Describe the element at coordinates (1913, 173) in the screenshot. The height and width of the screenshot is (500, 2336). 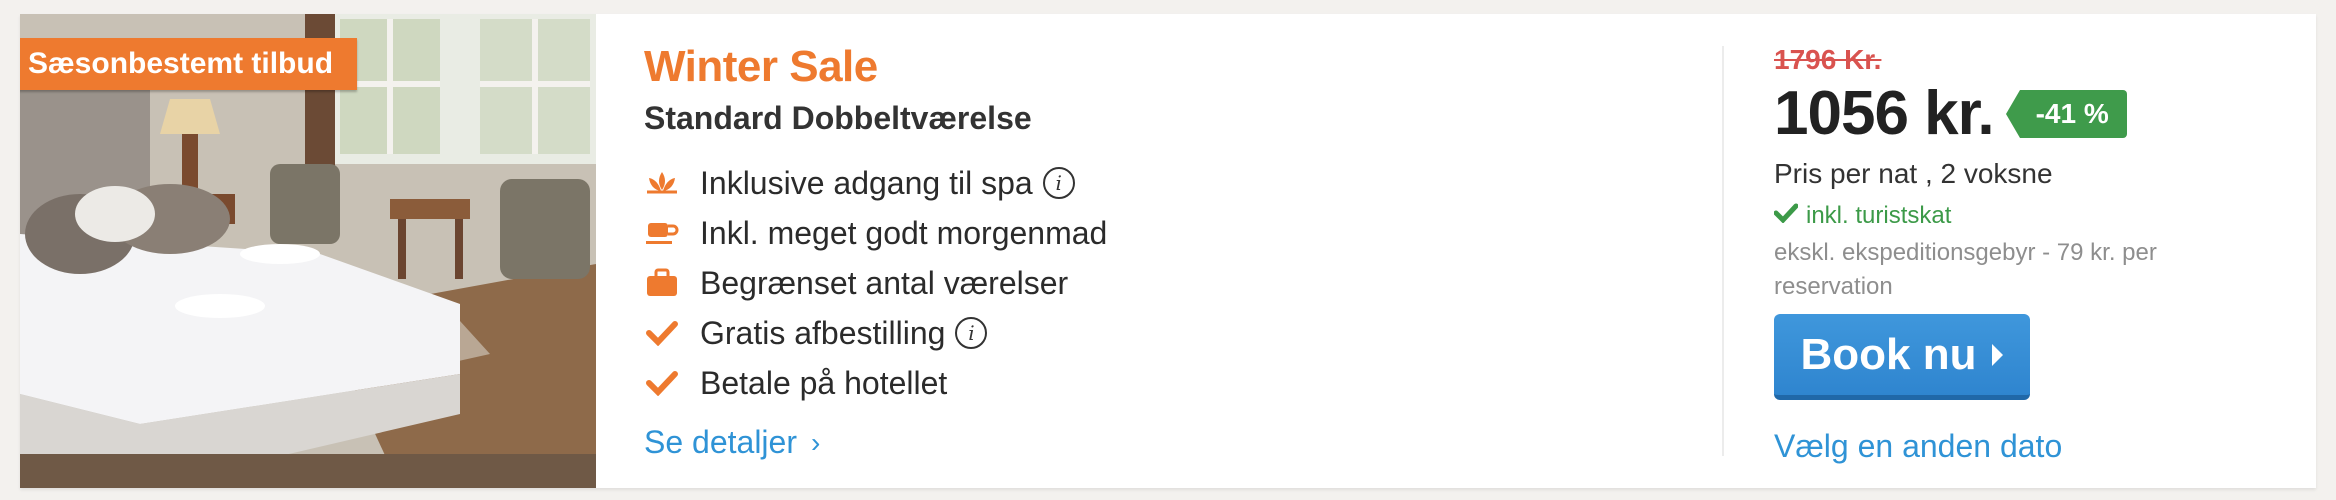
I see `price-per-night: Pris per nat , 2 voksne` at that location.